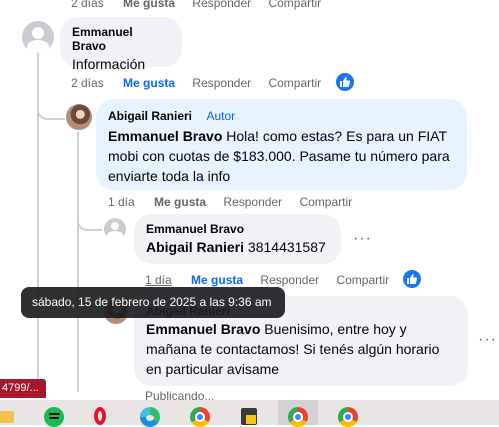  Describe the element at coordinates (109, 64) in the screenshot. I see `comment-text: Información` at that location.